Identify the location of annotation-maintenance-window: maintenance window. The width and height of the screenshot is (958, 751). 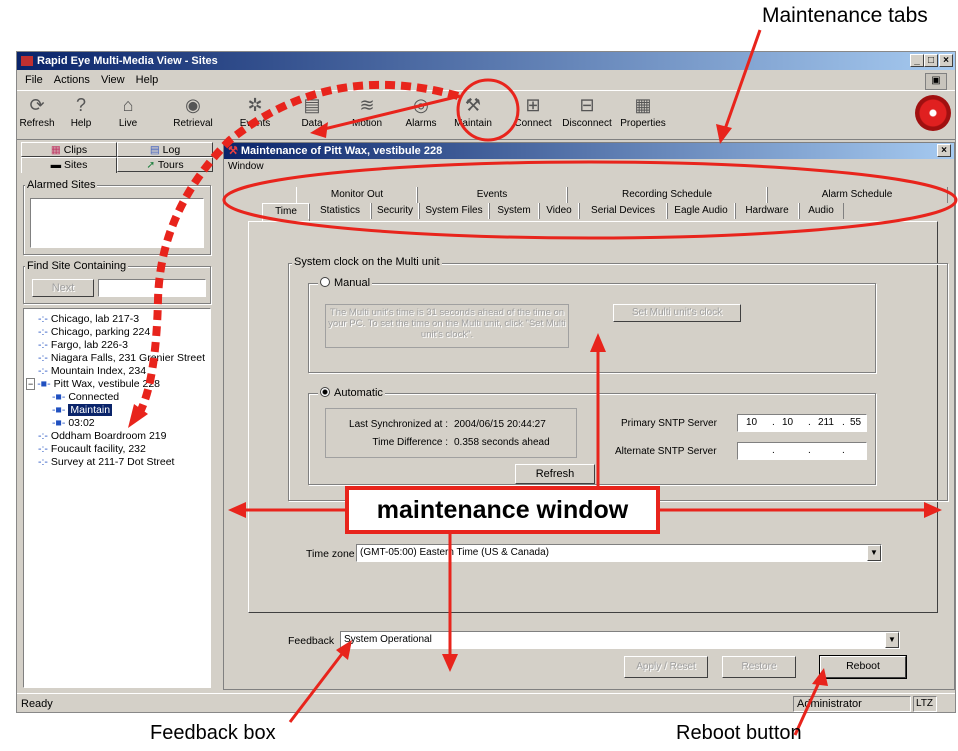
(502, 510).